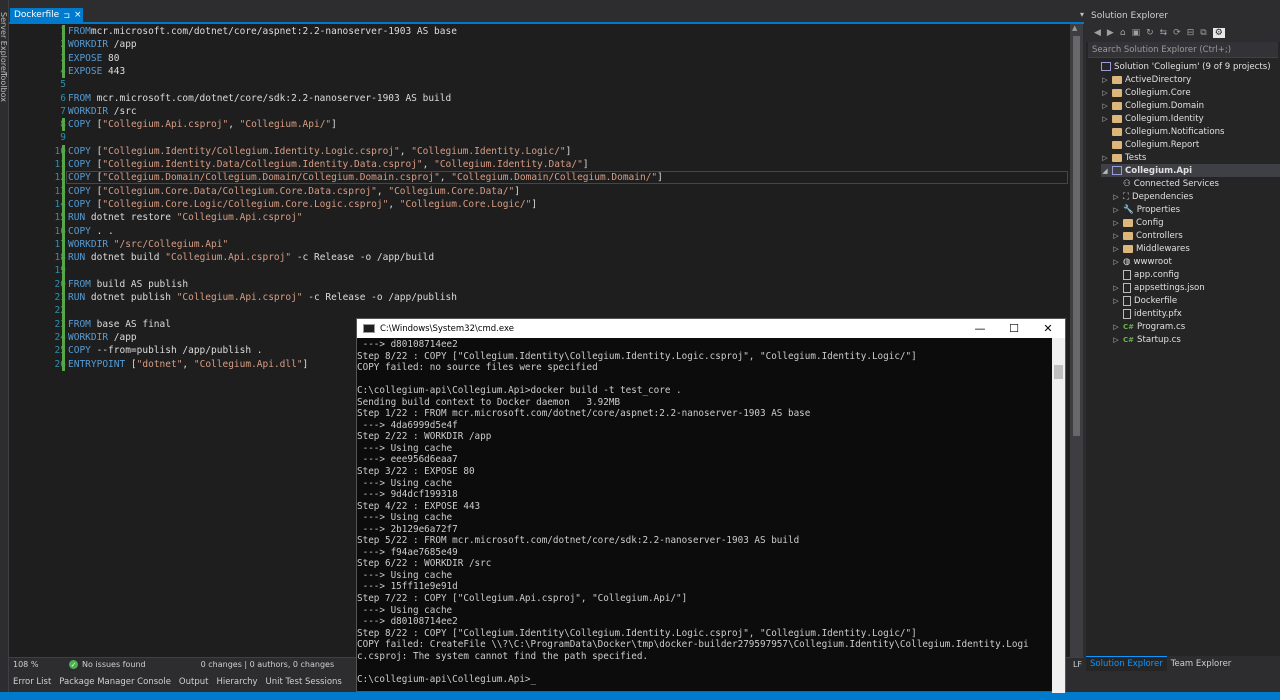  Describe the element at coordinates (1196, 261) in the screenshot. I see `tree-item-wwwroot: ▷ ◍ wwwroot` at that location.